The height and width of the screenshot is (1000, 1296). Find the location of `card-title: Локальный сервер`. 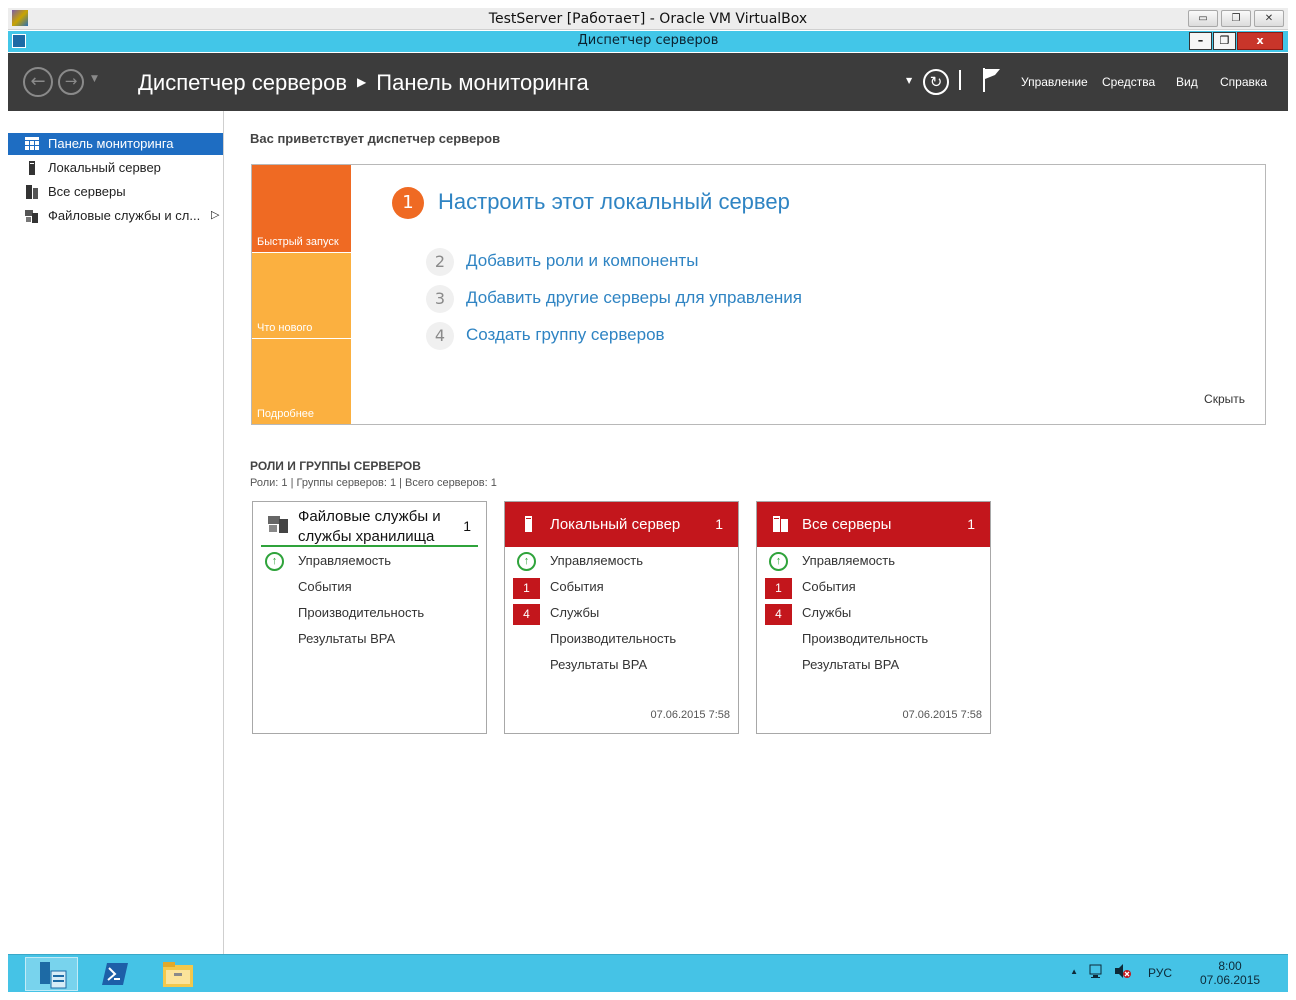

card-title: Локальный сервер is located at coordinates (615, 524).